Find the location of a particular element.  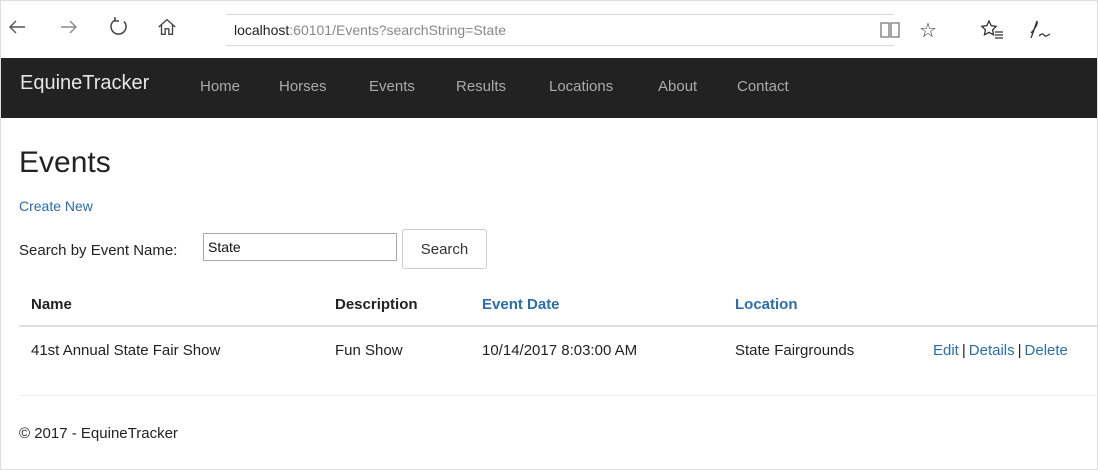

row-actions: Edit | Details | Delete is located at coordinates (1000, 350).